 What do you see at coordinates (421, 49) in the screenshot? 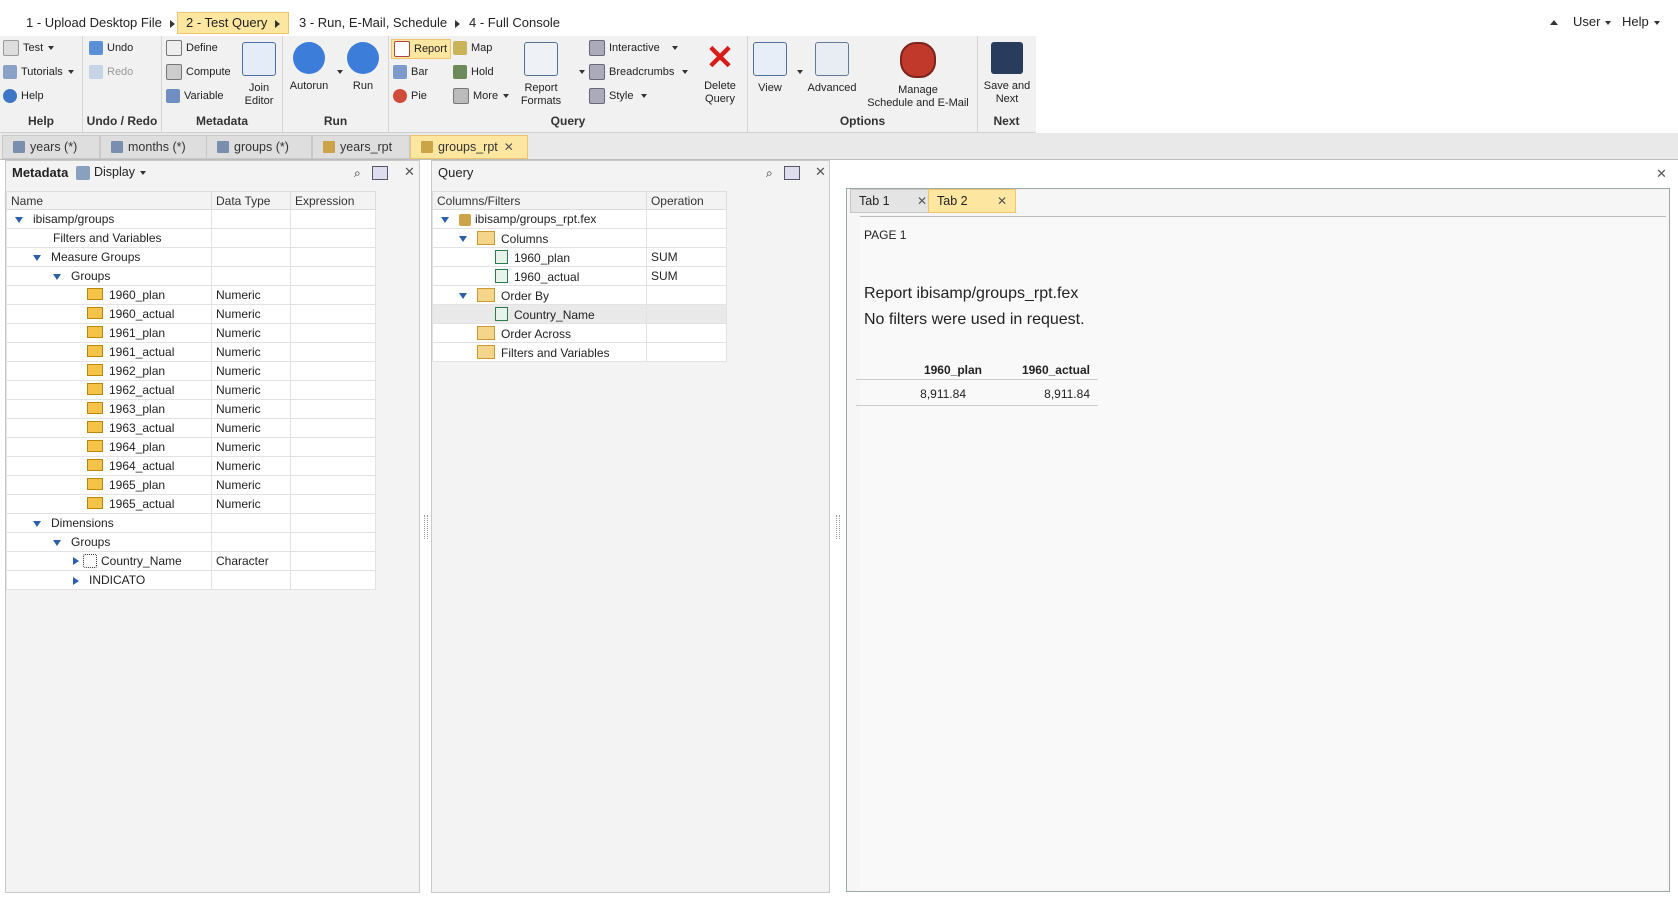
I see `report-button: Report` at bounding box center [421, 49].